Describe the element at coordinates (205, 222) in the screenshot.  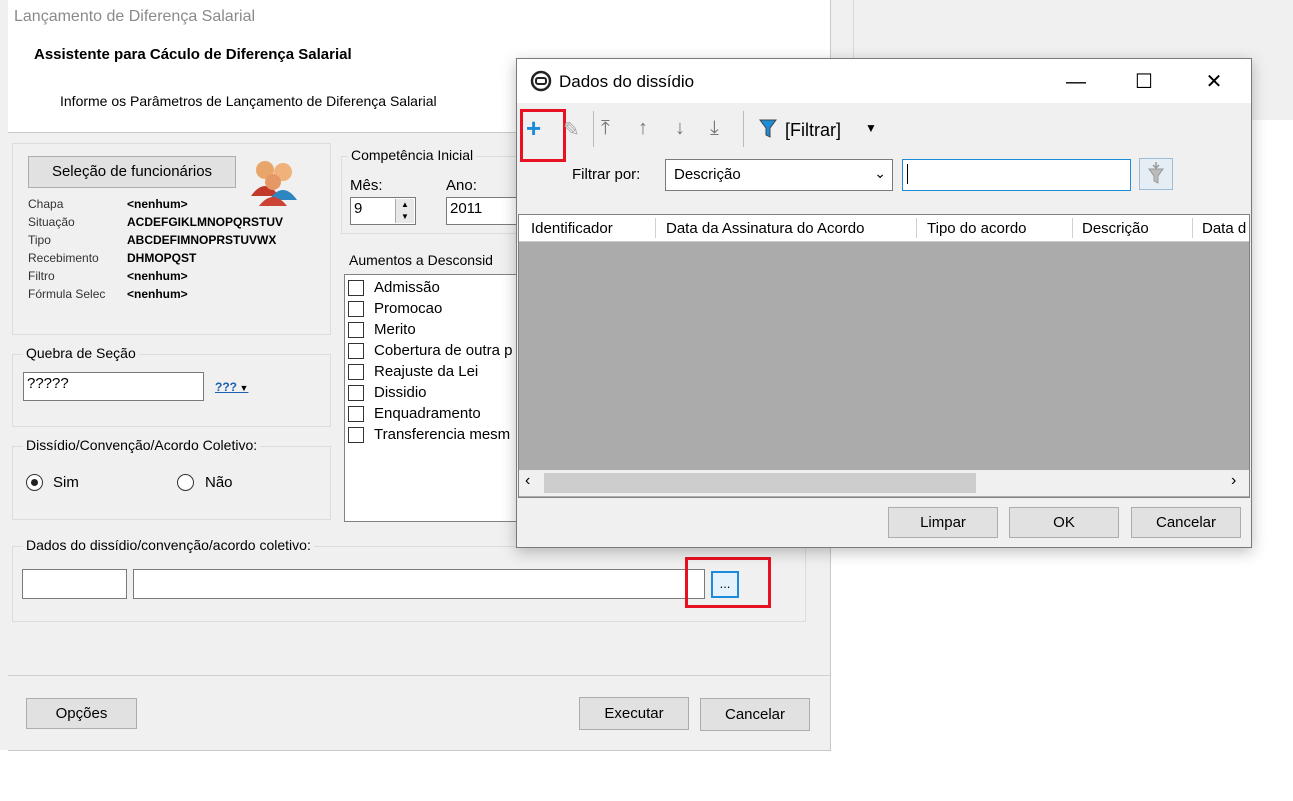
I see `param-value-situacao: ACDEFGIKLMNOPQRSTUV` at that location.